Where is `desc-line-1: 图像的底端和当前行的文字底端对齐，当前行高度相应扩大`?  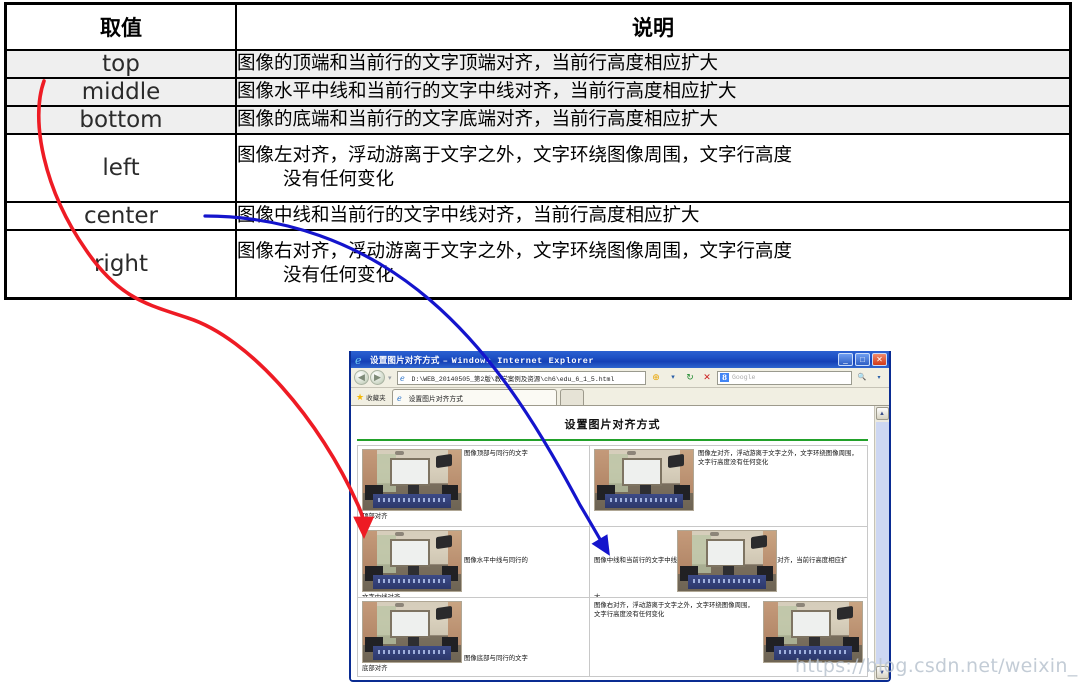
desc-line-1: 图像的底端和当前行的文字底端对齐，当前行高度相应扩大 is located at coordinates (478, 119).